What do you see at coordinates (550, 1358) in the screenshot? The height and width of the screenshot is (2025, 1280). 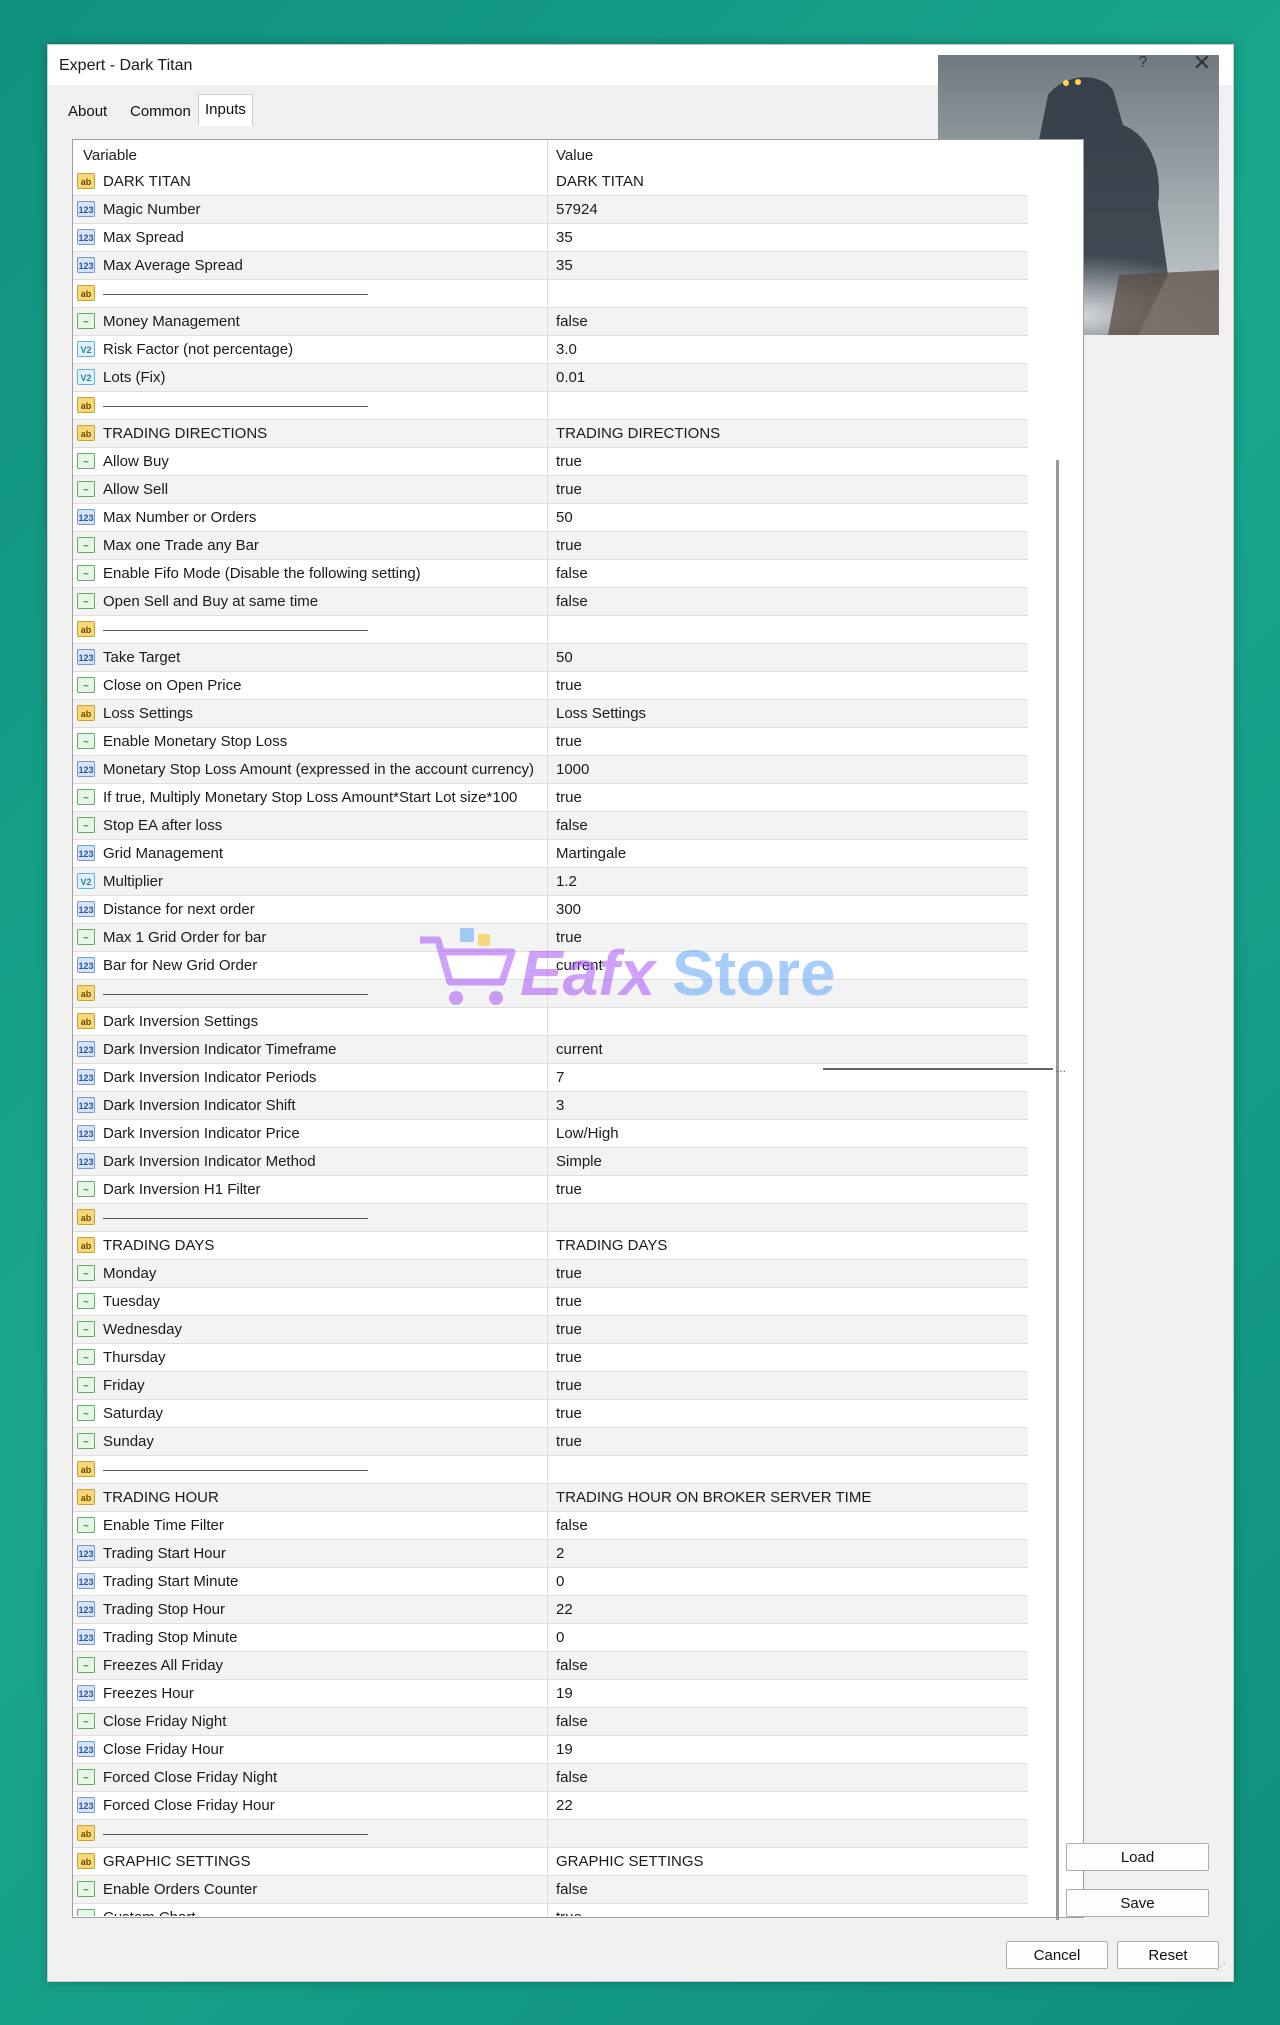 I see `table-row: ~ Thursday true` at bounding box center [550, 1358].